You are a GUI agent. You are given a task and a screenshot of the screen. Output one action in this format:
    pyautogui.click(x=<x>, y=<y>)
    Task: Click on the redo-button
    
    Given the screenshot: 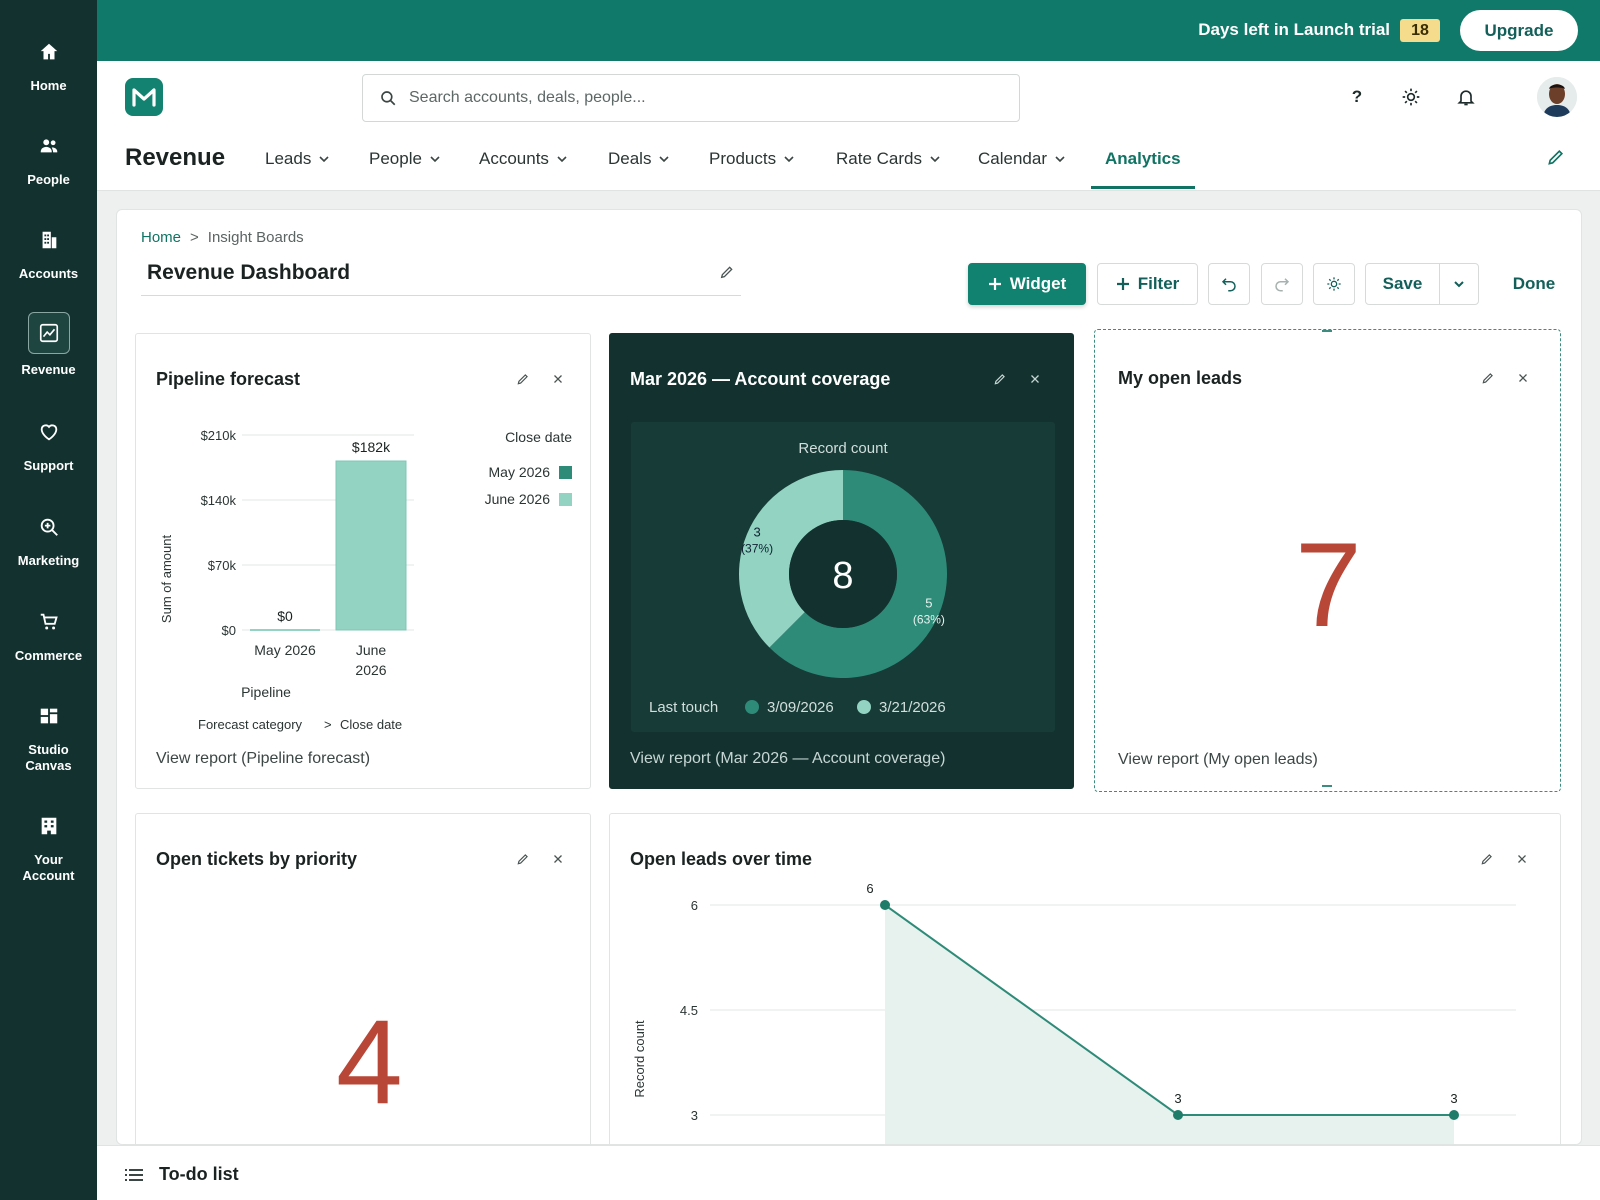 What is the action you would take?
    pyautogui.click(x=1282, y=284)
    